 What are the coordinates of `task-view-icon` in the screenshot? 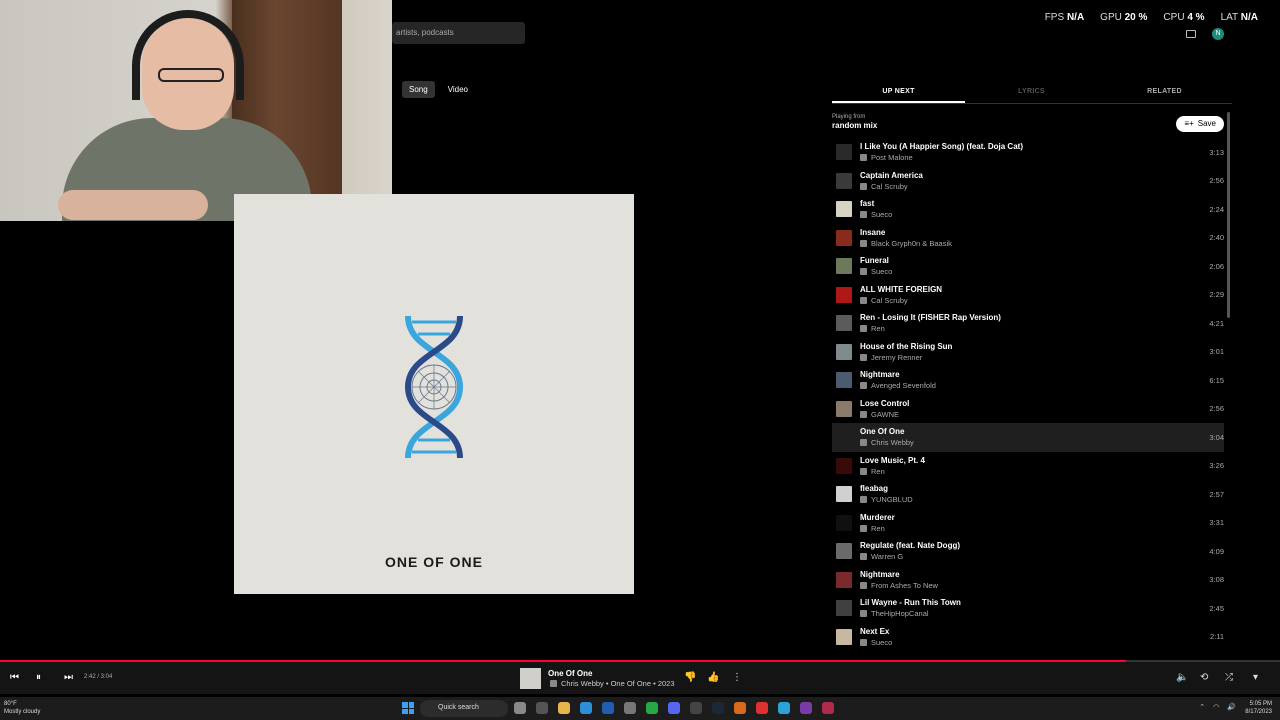 It's located at (542, 708).